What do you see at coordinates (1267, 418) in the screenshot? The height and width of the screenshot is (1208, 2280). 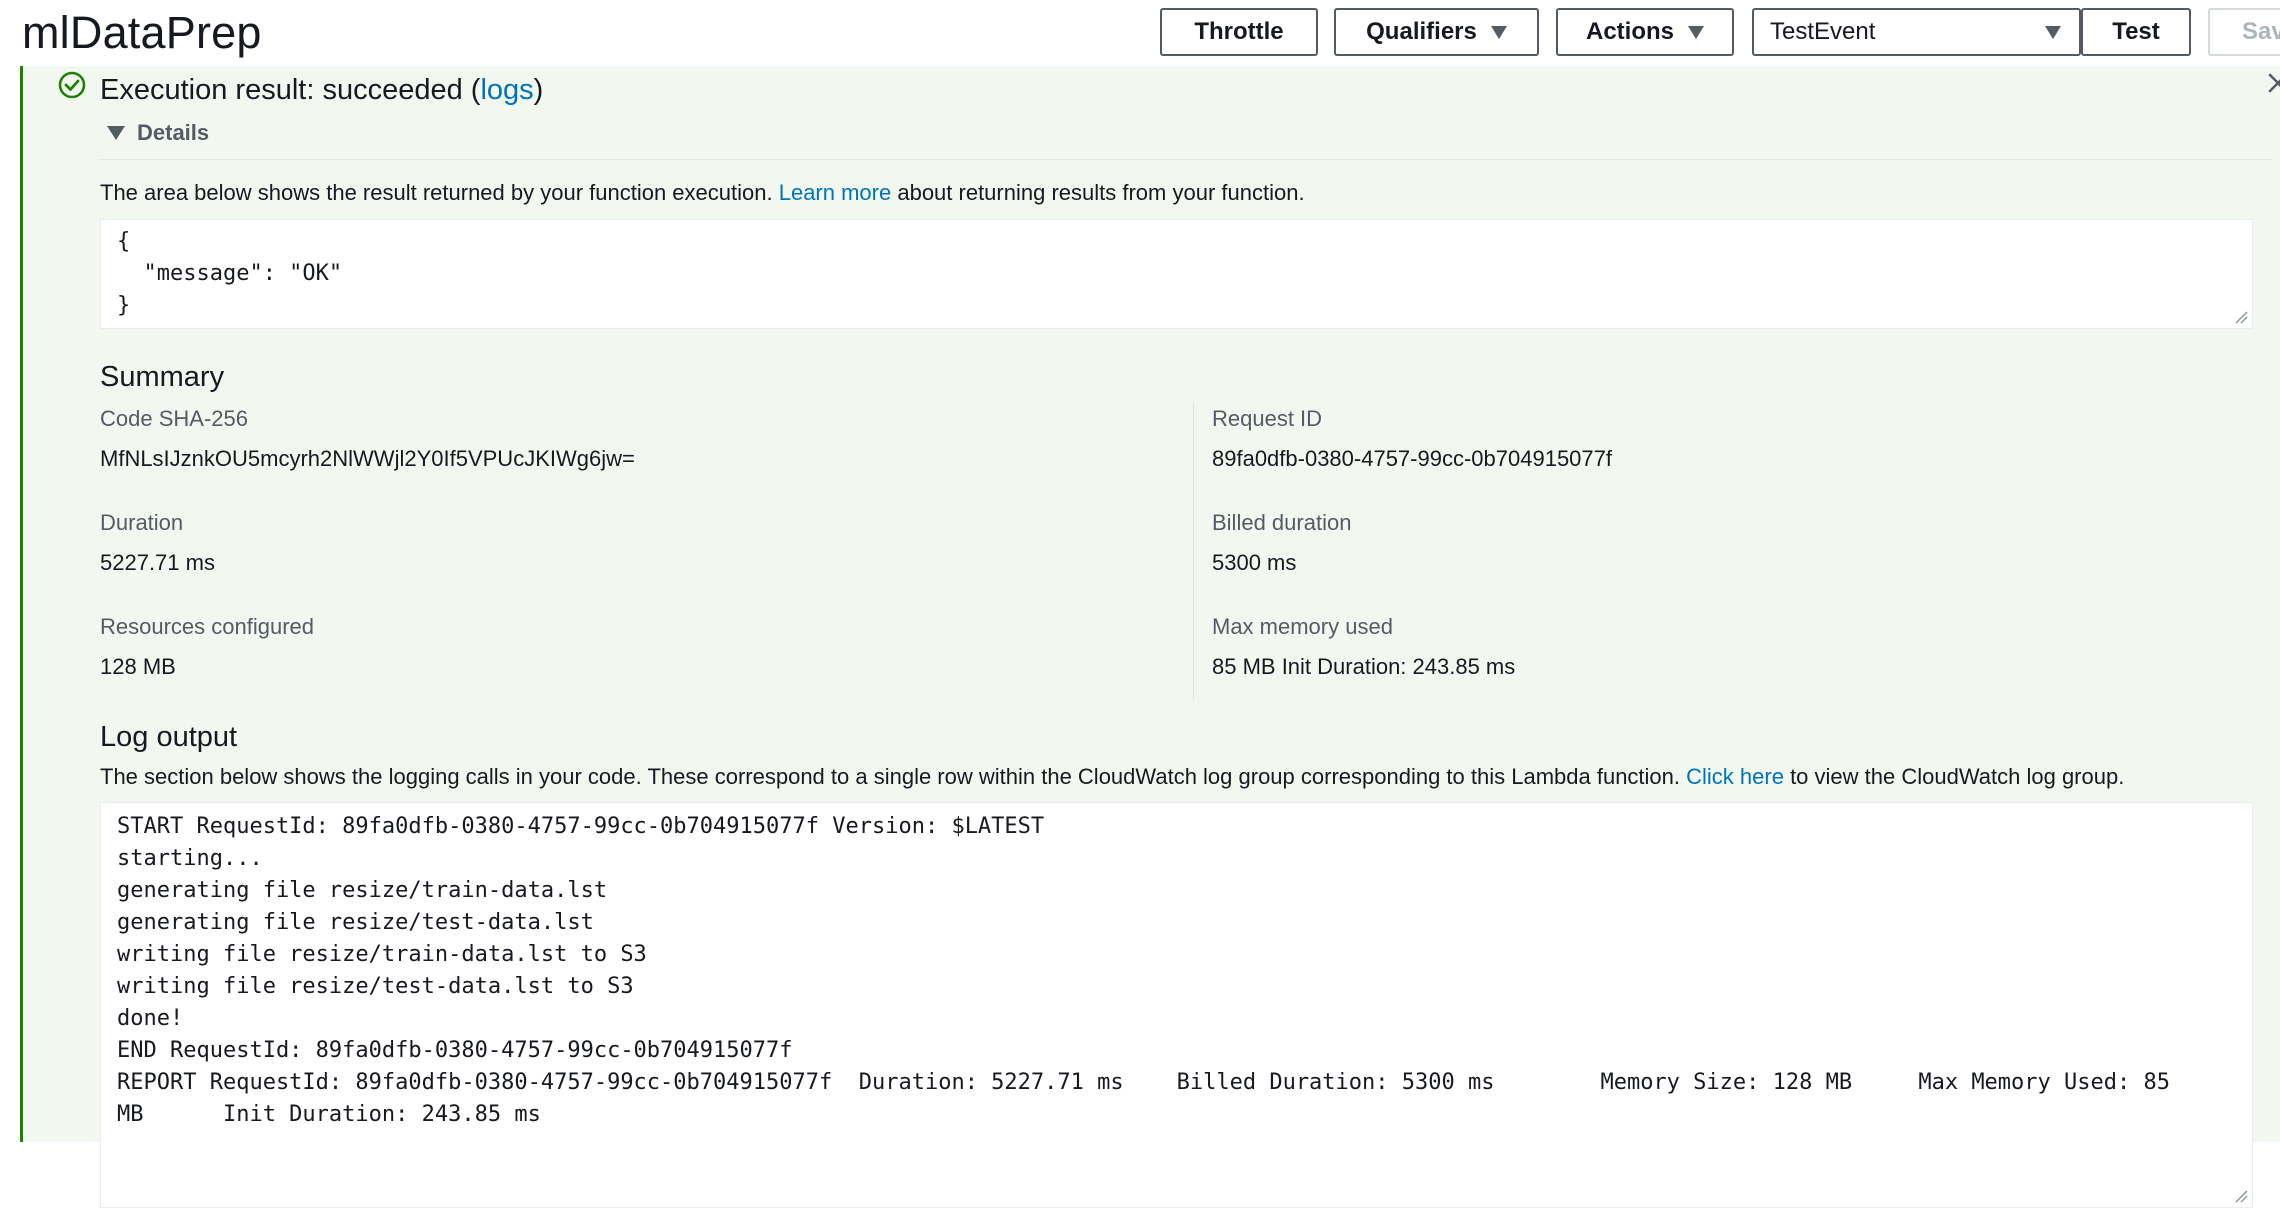 I see `request-id-label: Request ID` at bounding box center [1267, 418].